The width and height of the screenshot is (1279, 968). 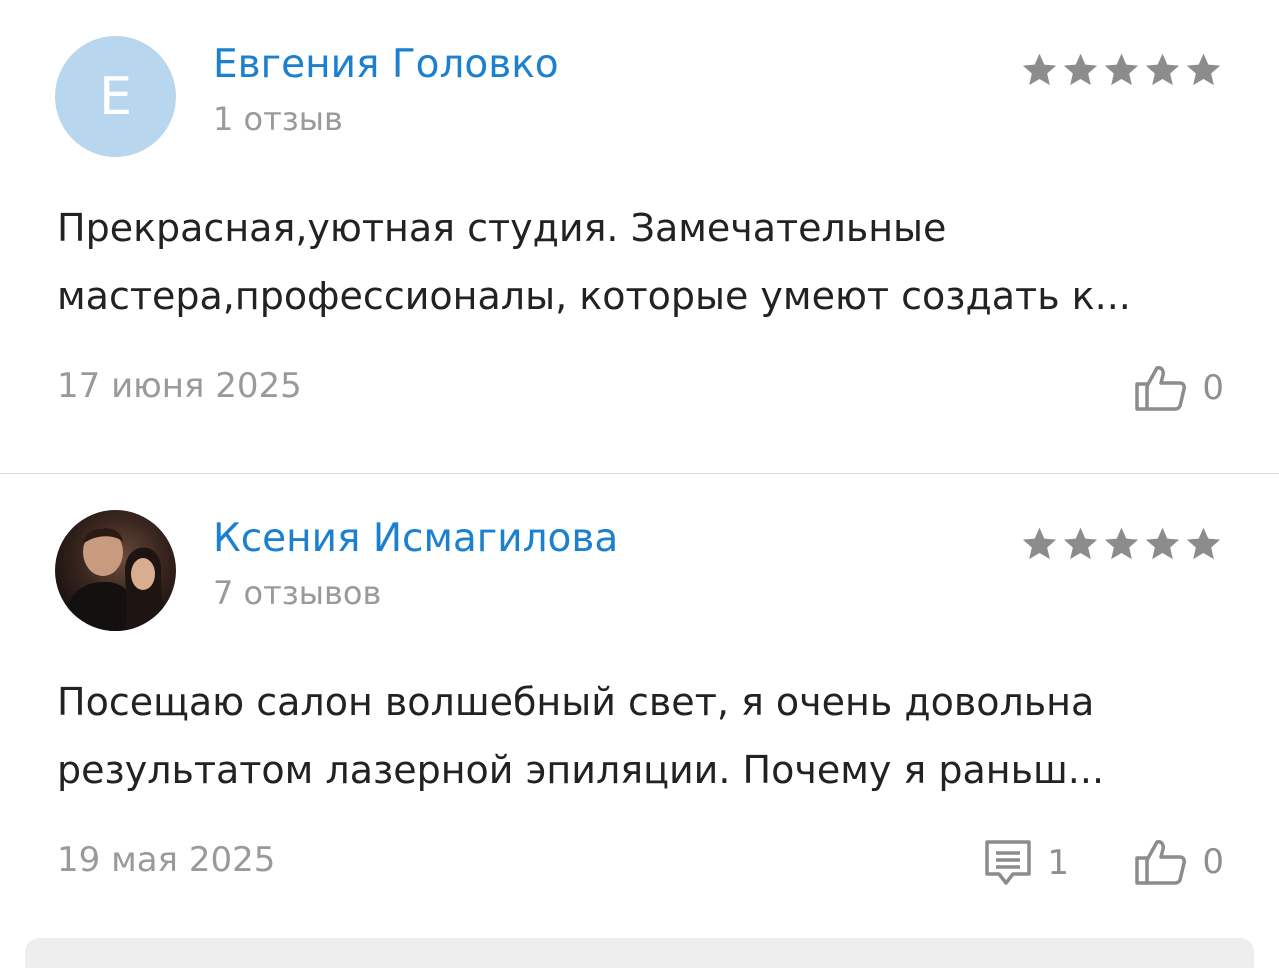 I want to click on comment-count: 1, so click(x=1058, y=863).